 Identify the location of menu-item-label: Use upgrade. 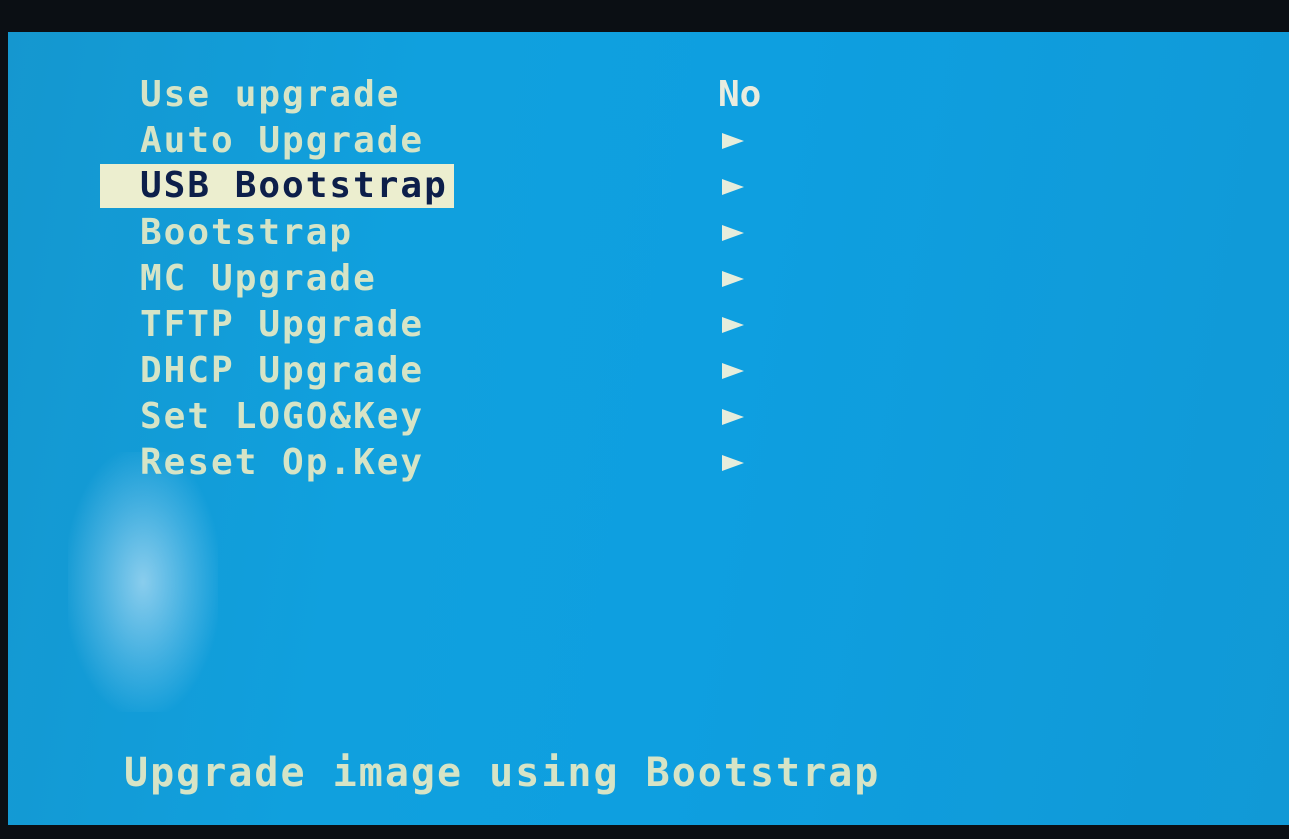
(270, 94).